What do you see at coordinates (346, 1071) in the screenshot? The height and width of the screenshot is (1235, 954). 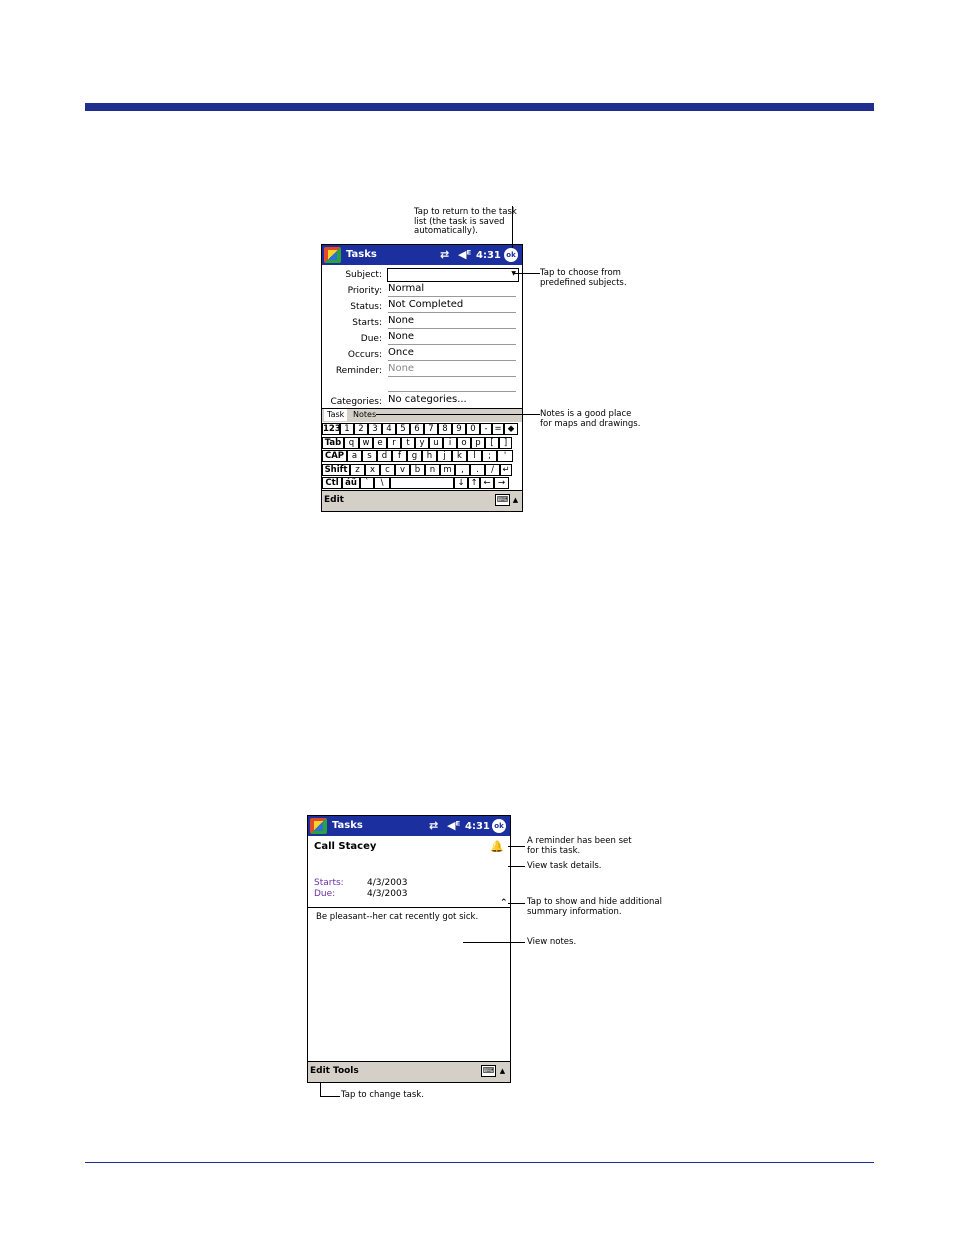 I see `tools-menu: Tools` at bounding box center [346, 1071].